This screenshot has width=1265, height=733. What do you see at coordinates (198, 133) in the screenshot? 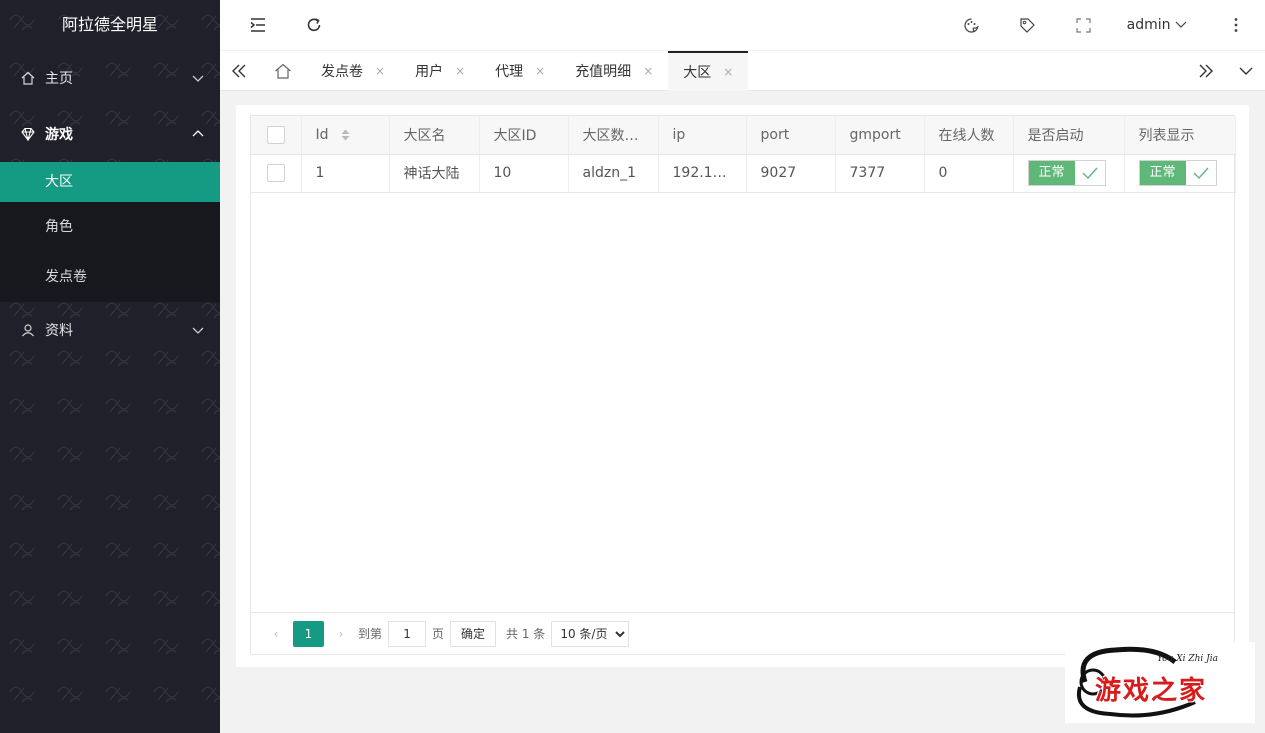
I see `chevron-up-icon` at bounding box center [198, 133].